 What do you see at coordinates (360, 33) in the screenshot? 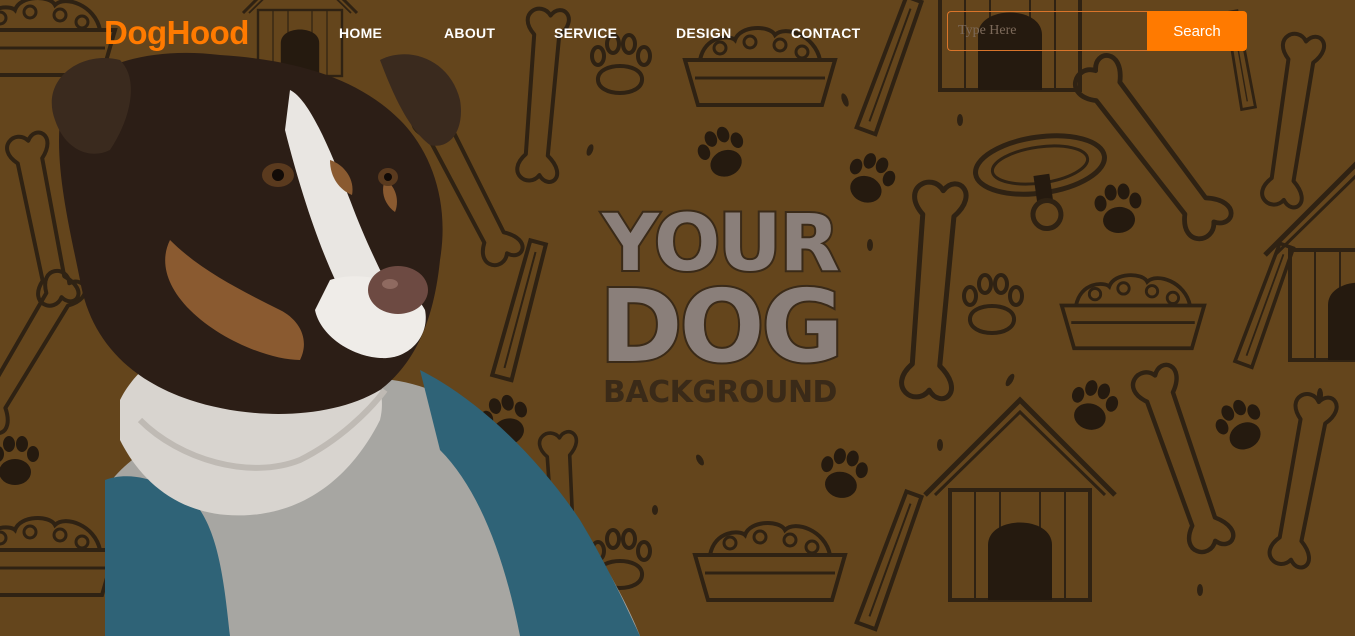
I see `nav-home-link: HOME` at bounding box center [360, 33].